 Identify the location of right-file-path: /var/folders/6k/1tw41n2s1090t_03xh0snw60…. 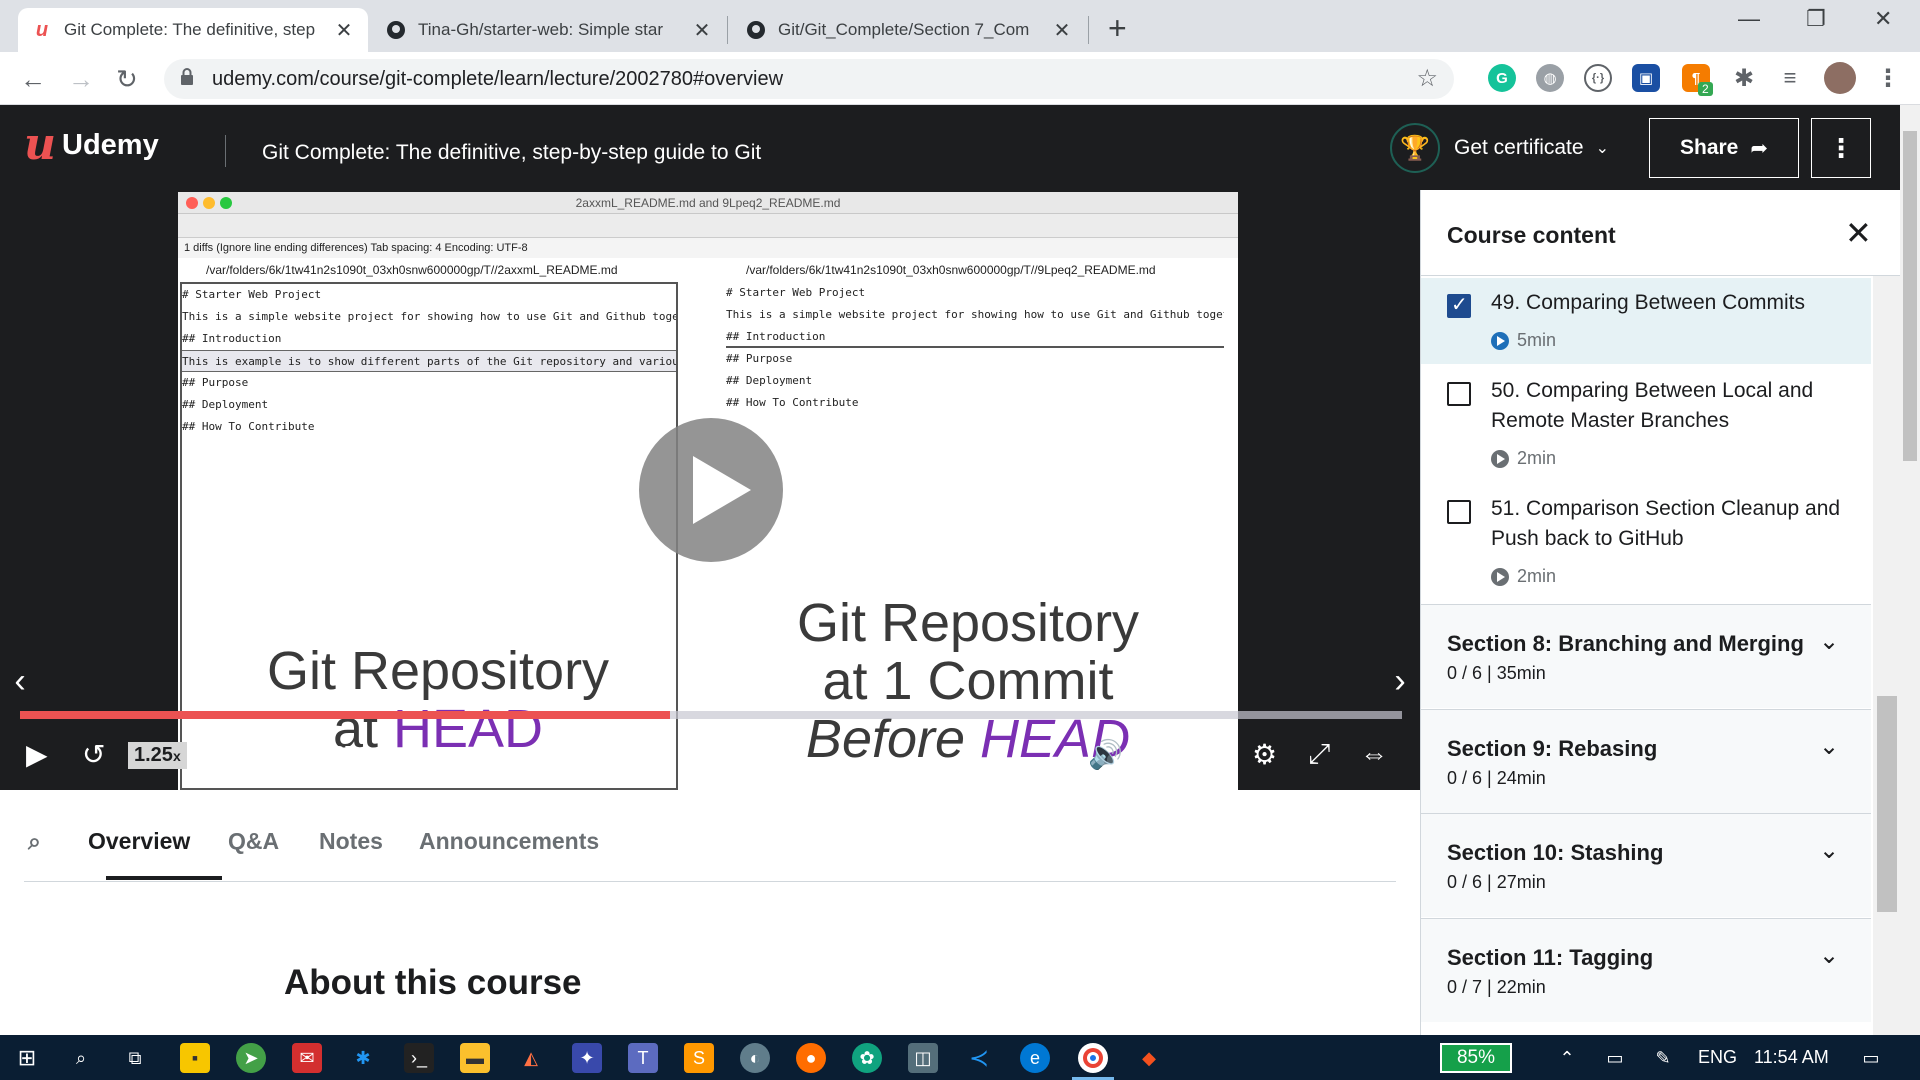
(951, 270).